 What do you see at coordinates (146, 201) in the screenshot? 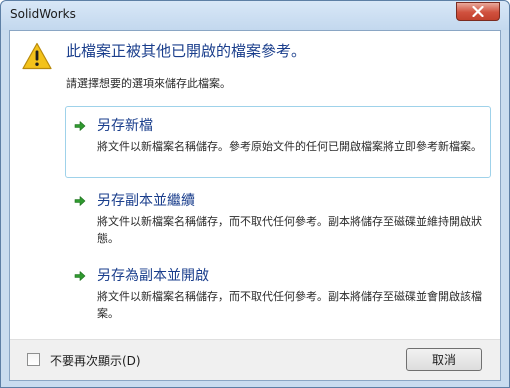
I see `save-copy-continue-option-title: 另存副本並繼續` at bounding box center [146, 201].